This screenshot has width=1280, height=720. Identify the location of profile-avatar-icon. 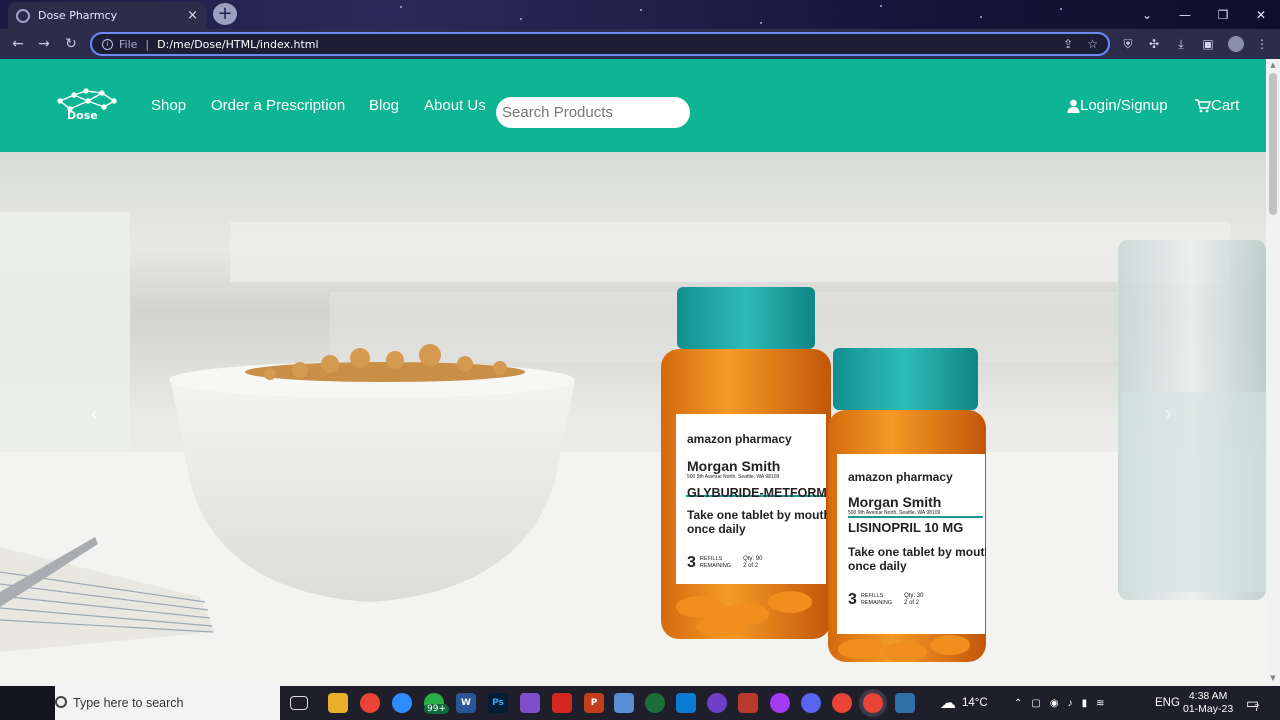
(1236, 44).